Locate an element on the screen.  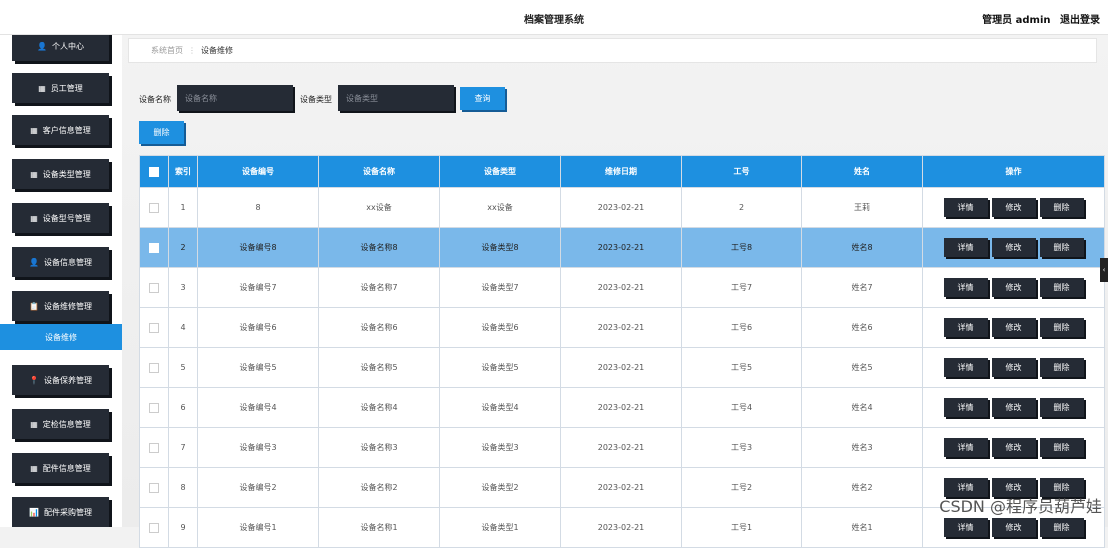
table-row: 6 设备编号4 设备名称4 设备类型4 2023-02-21 工号4 姓名4 详情 修改 删除 is located at coordinates (622, 407).